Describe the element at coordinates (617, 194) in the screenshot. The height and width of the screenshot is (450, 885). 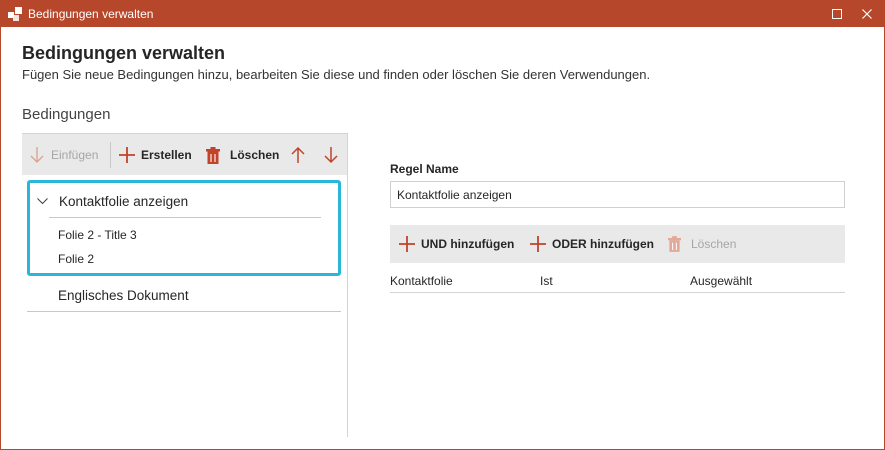
I see `rule-name-input` at that location.